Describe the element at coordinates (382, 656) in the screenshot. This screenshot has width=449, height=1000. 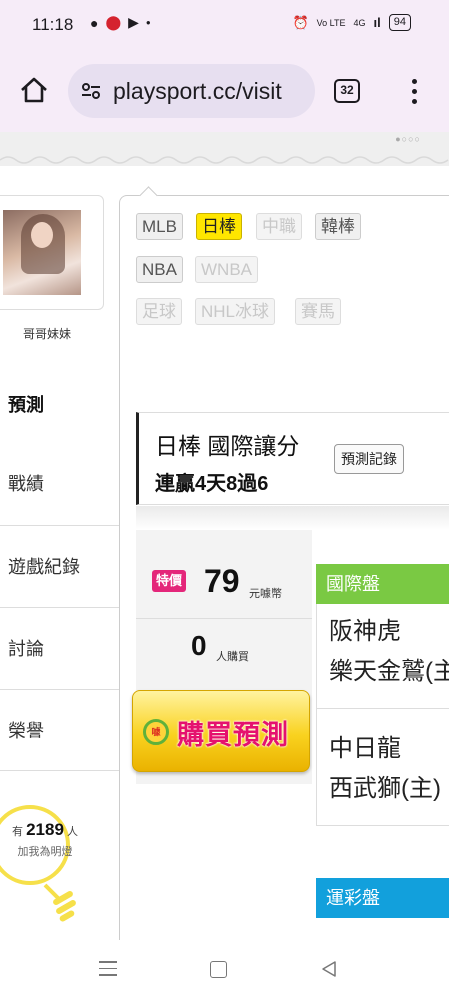
I see `game-row: 阪神虎 樂天金鷲(主)` at that location.